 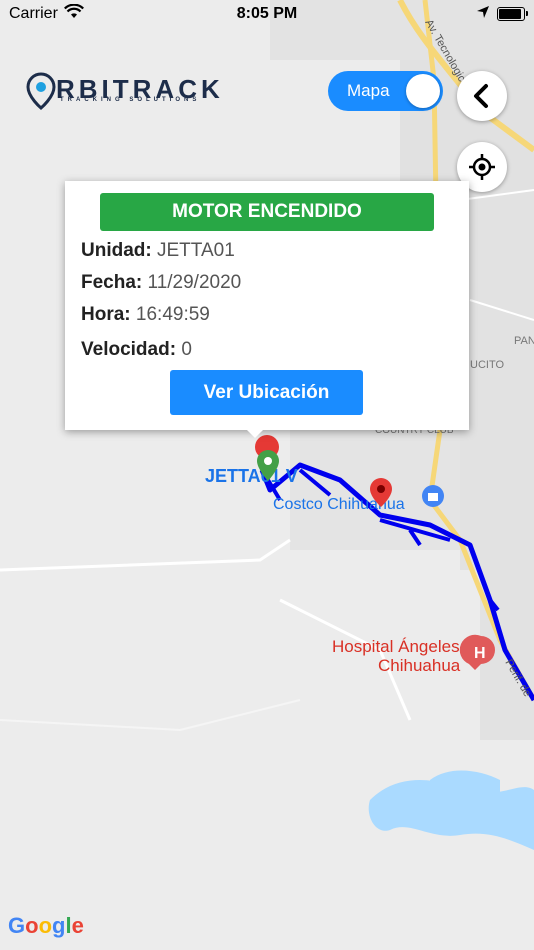 I want to click on logo-pin-icon, so click(x=41, y=91).